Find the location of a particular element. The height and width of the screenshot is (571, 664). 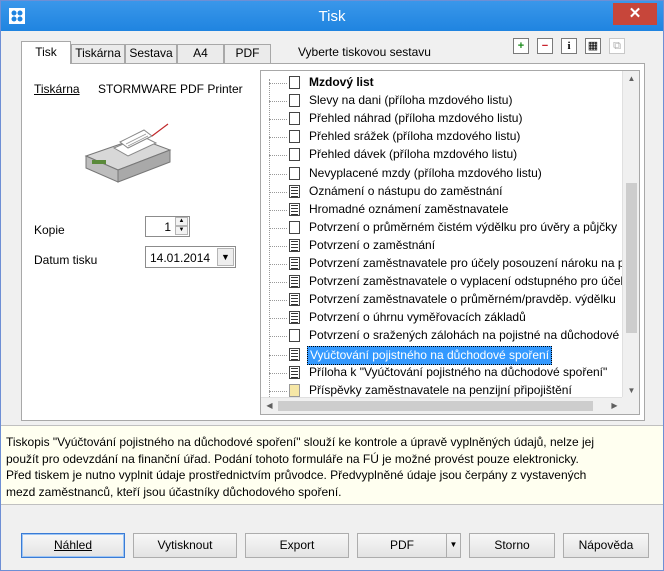

close-button: ✕ is located at coordinates (635, 14).